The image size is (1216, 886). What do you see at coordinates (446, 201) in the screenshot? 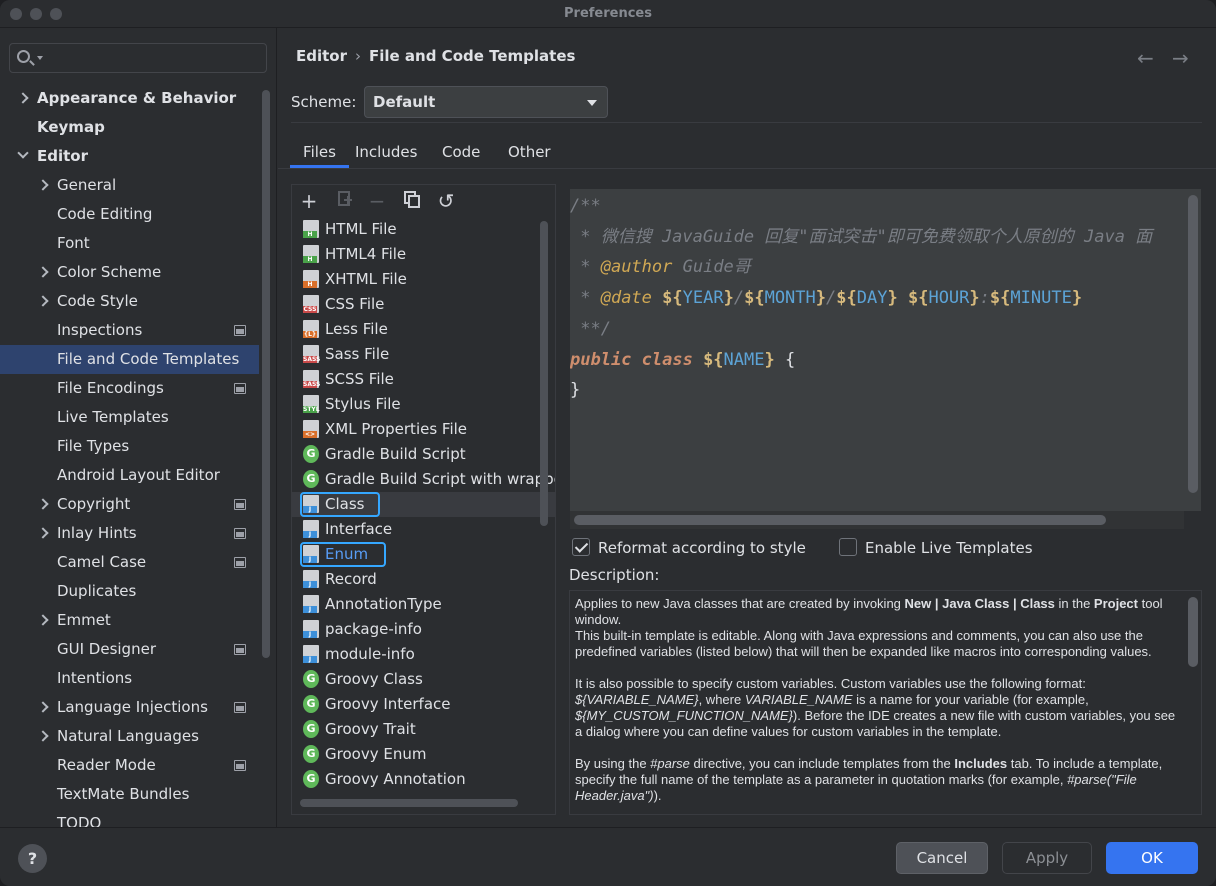
I see `reset-template-button: ↺` at bounding box center [446, 201].